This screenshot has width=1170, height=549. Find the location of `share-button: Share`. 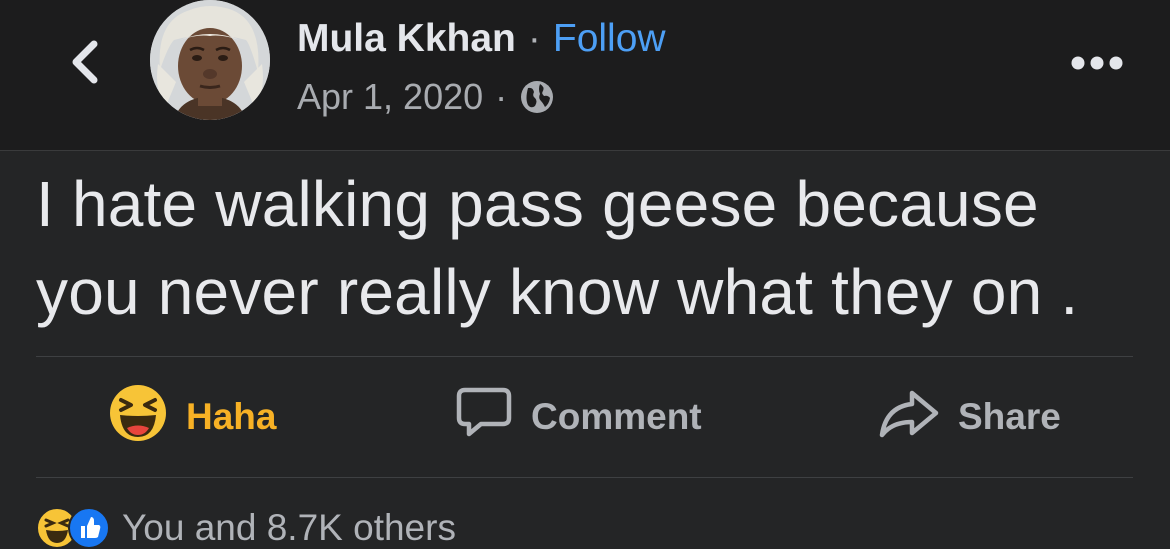

share-button: Share is located at coordinates (969, 417).